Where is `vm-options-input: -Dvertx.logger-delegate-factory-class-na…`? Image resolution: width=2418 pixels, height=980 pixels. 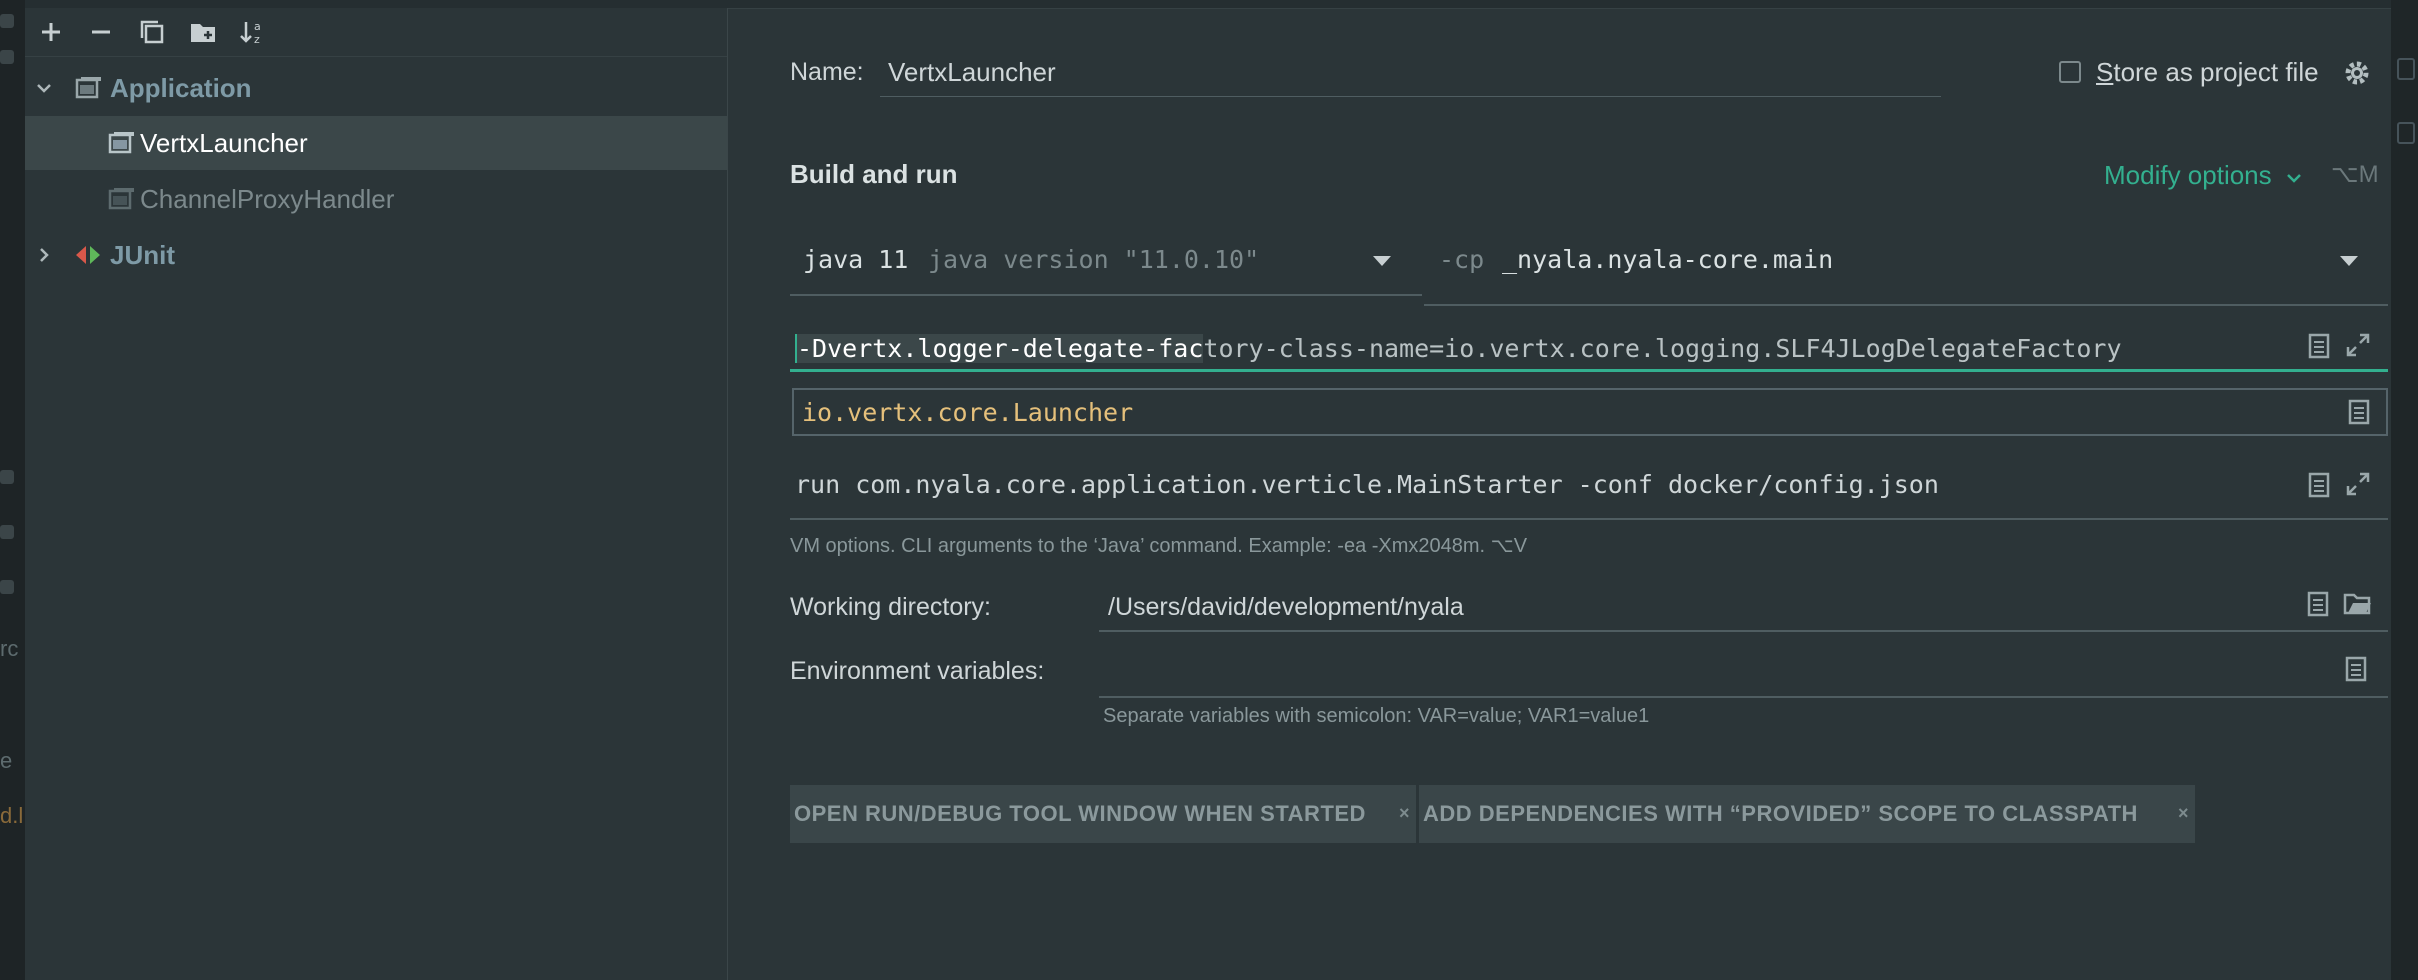 vm-options-input: -Dvertx.logger-delegate-factory-class-na… is located at coordinates (1589, 346).